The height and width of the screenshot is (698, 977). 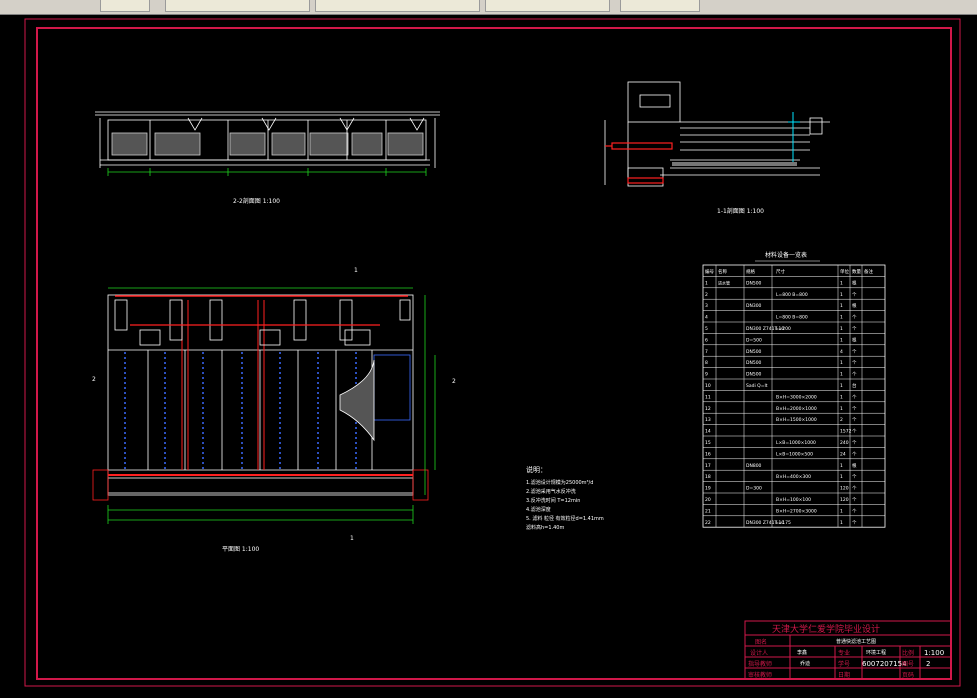 I want to click on table-header-cell: 尺寸, so click(x=780, y=271).